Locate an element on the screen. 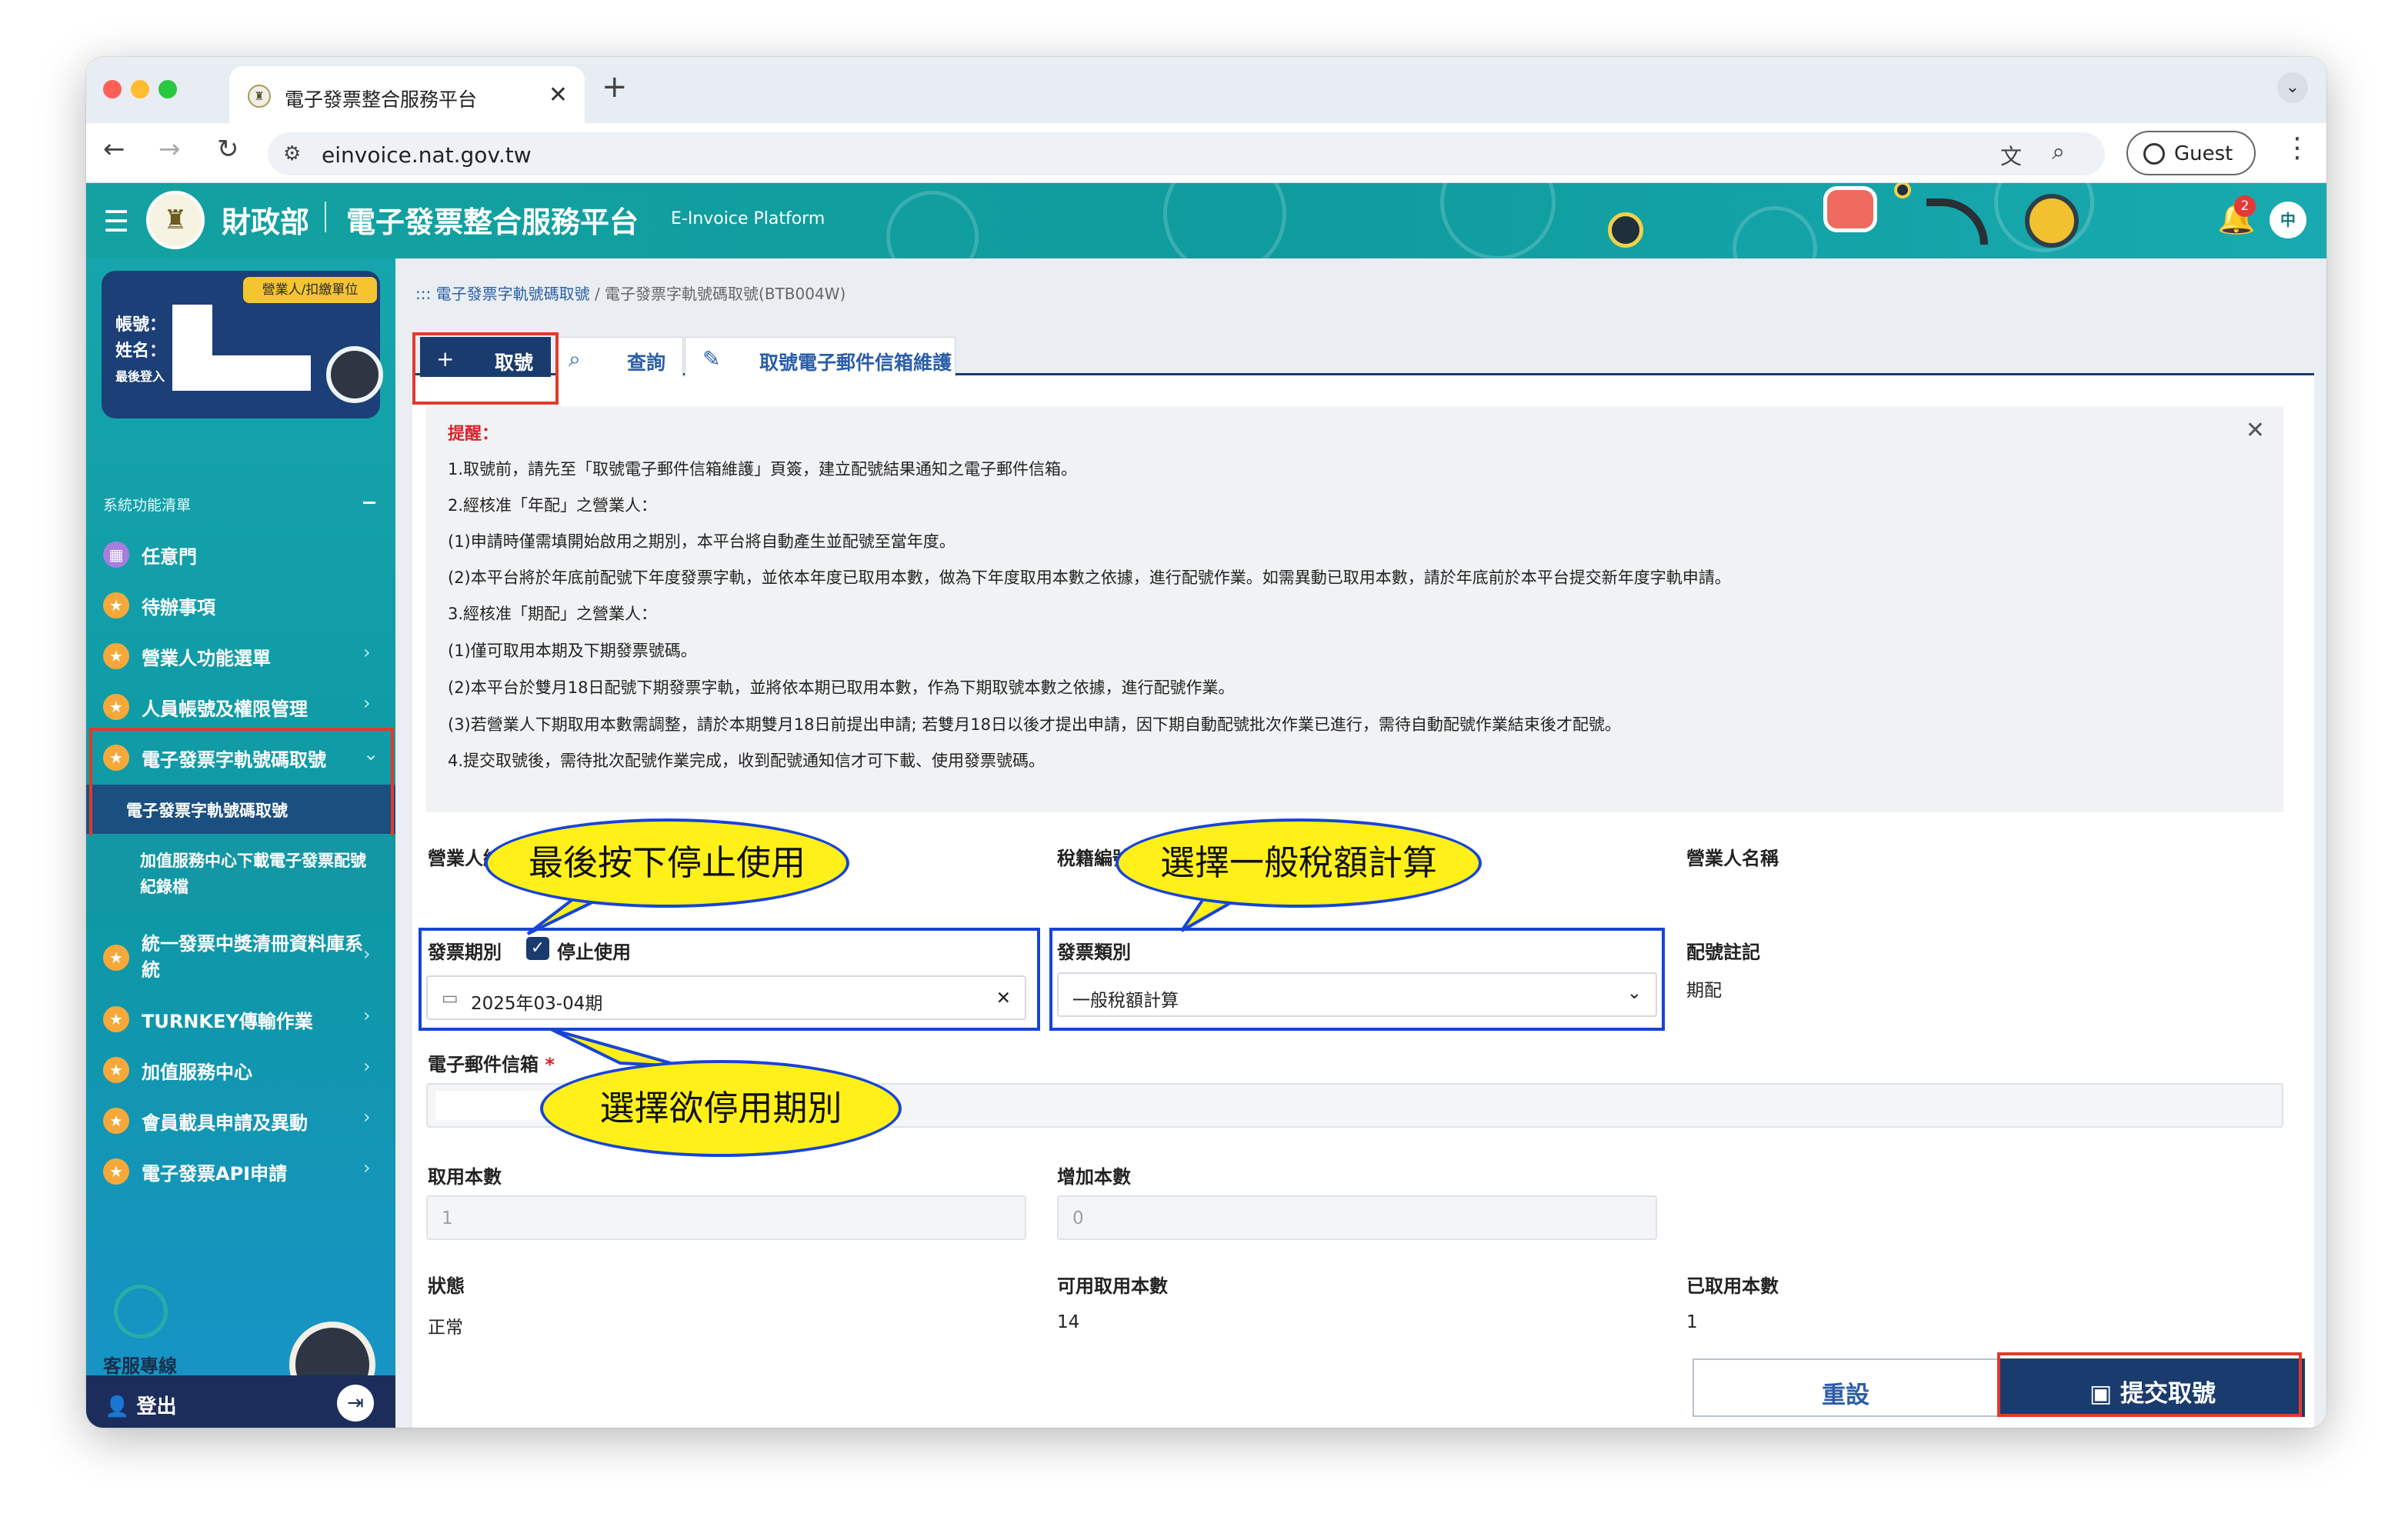  tab-bar: + 取號 ⌕ 查詢 ✎ 取號電子郵件信箱維護 is located at coordinates (1363, 351).